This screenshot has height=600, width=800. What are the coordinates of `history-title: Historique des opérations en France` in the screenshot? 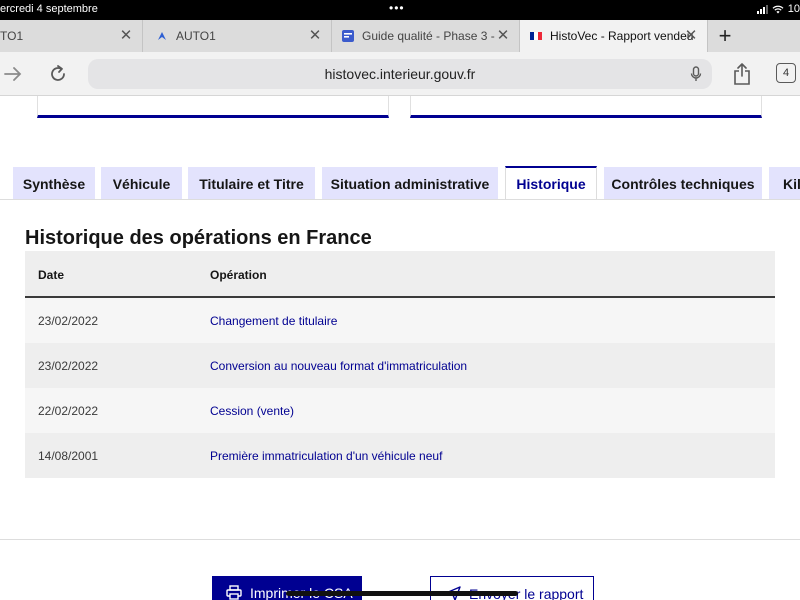 It's located at (198, 238).